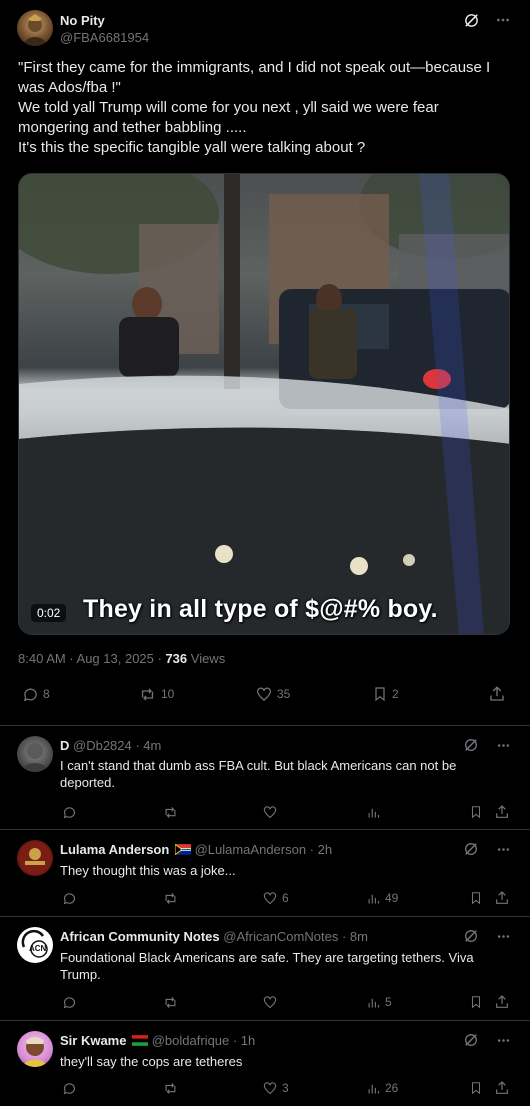 The width and height of the screenshot is (530, 1106). I want to click on views-button: 5, so click(379, 1002).